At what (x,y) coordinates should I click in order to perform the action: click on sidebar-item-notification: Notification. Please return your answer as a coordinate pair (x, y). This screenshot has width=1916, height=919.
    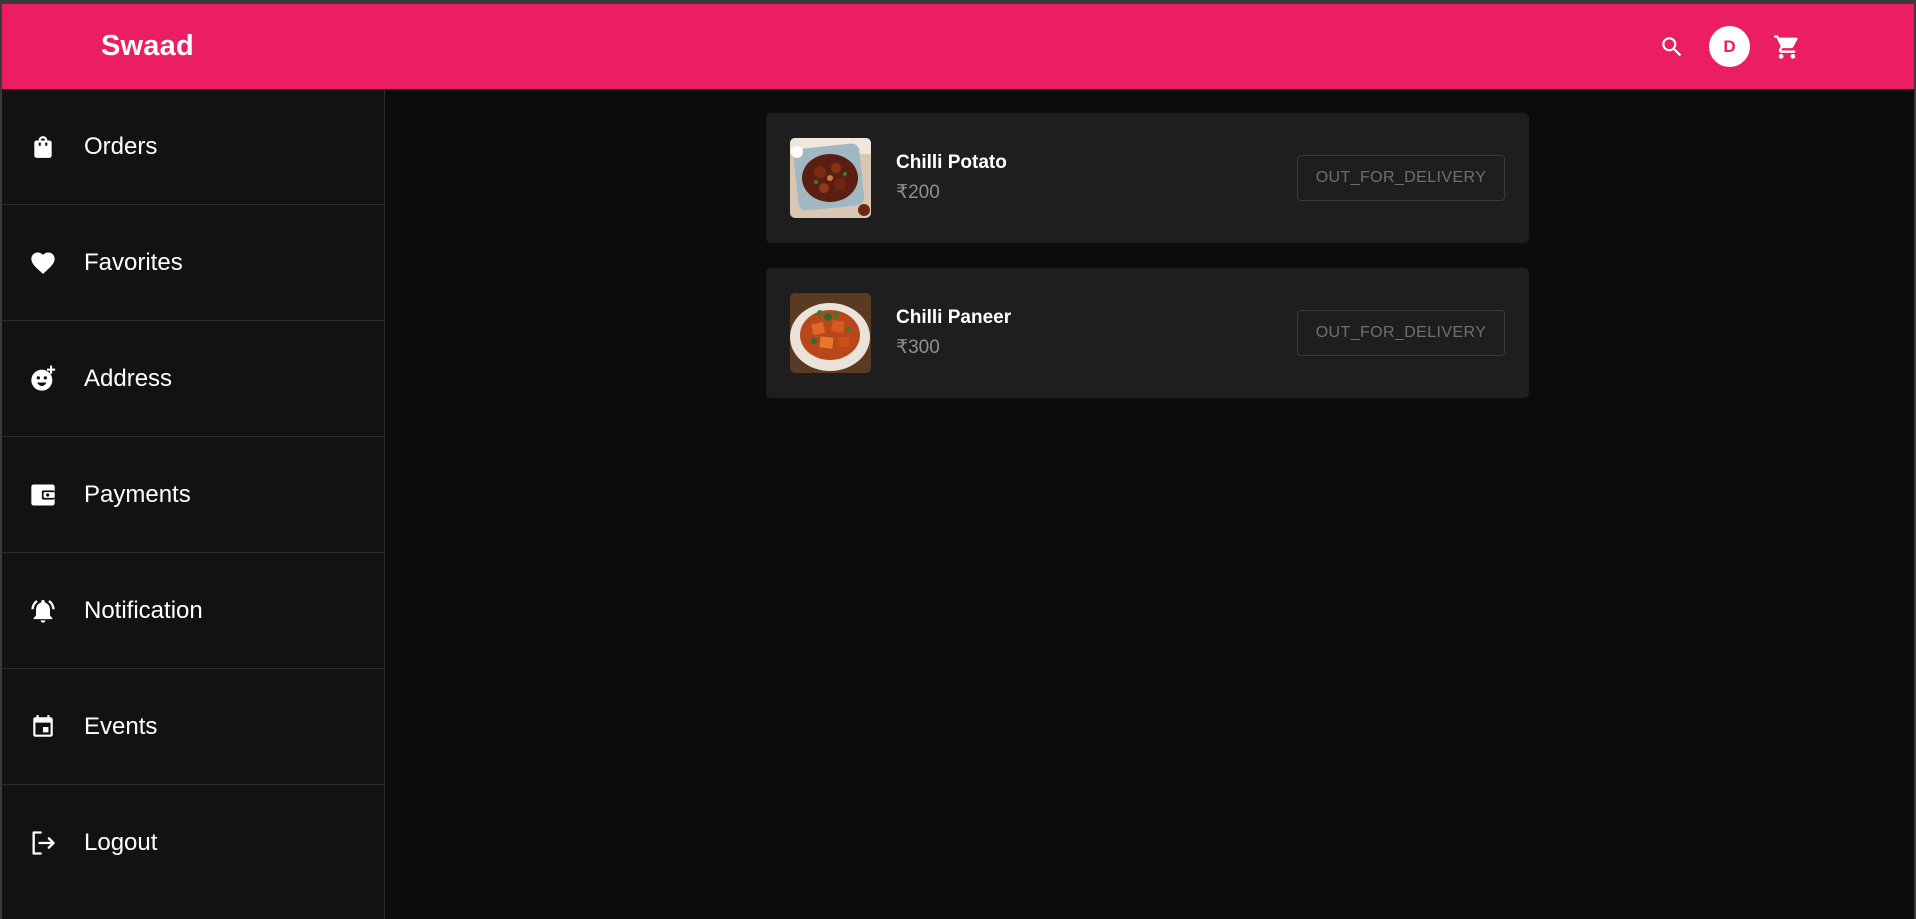
    Looking at the image, I should click on (193, 611).